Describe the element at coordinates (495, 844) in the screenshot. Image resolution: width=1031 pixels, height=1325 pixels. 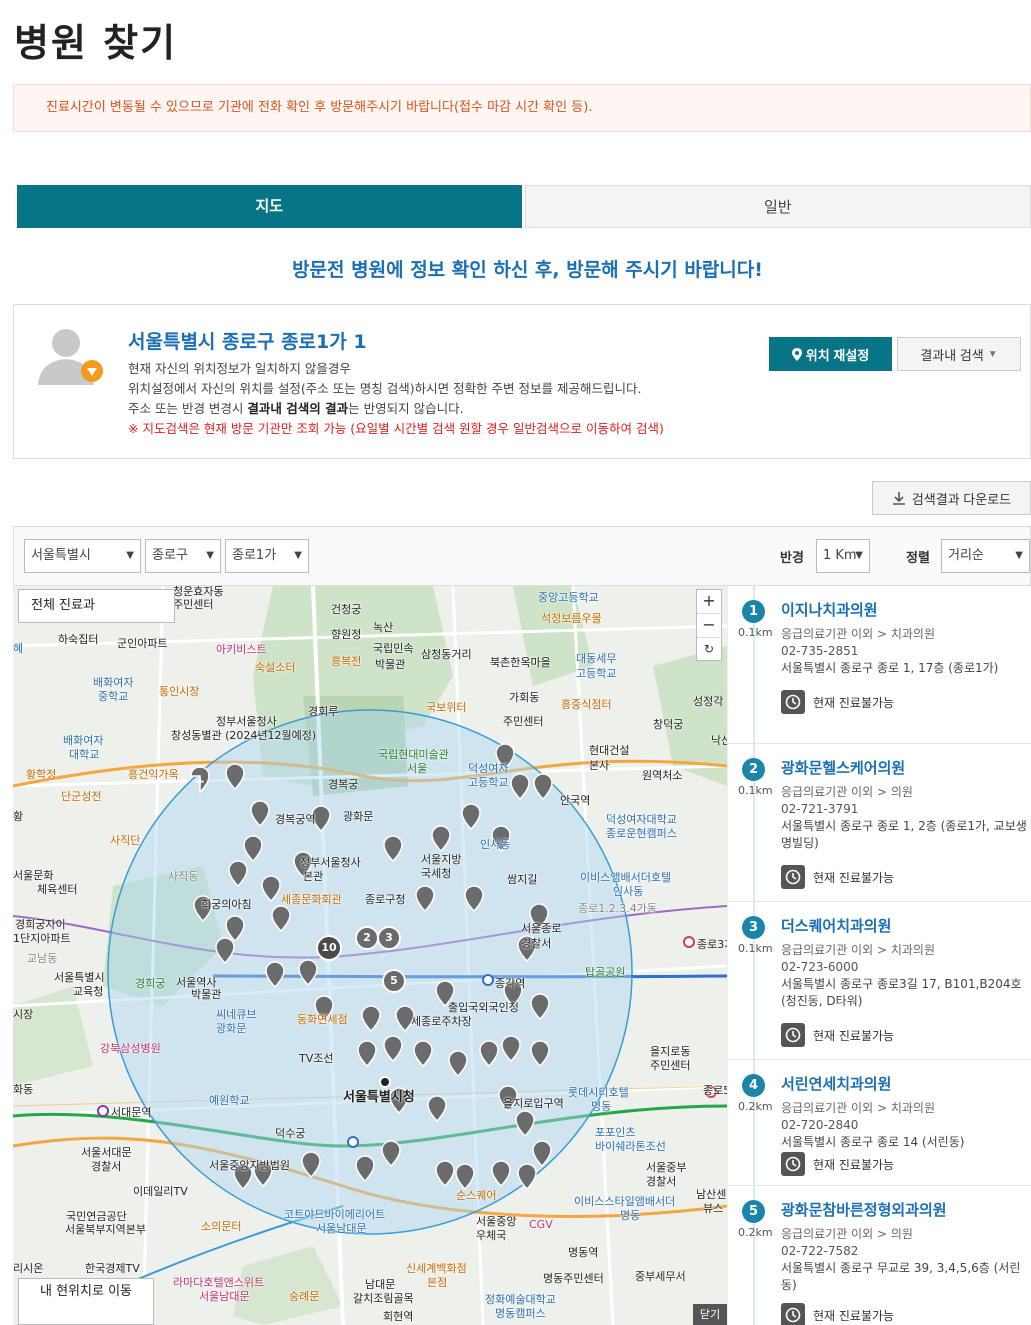
I see `map-label: 인사동` at that location.